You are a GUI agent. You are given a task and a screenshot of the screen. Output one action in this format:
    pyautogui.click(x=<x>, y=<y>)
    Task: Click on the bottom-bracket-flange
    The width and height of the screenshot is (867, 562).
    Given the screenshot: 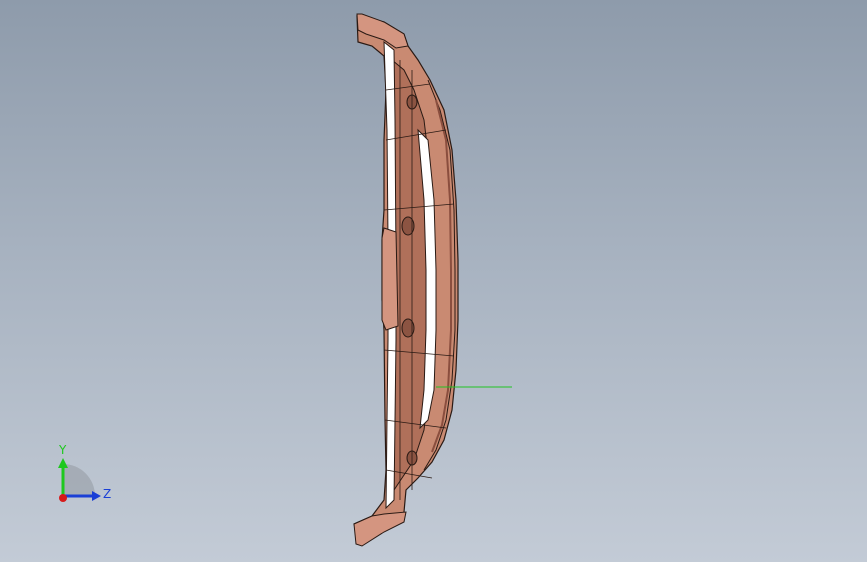 What is the action you would take?
    pyautogui.click(x=380, y=529)
    